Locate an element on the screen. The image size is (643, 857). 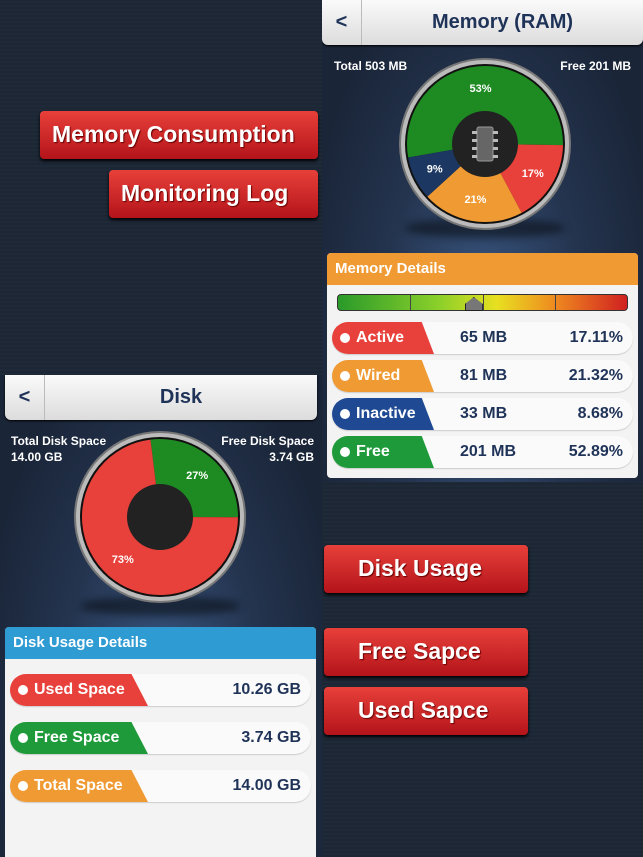
memory-details-header: Memory Details is located at coordinates (482, 269).